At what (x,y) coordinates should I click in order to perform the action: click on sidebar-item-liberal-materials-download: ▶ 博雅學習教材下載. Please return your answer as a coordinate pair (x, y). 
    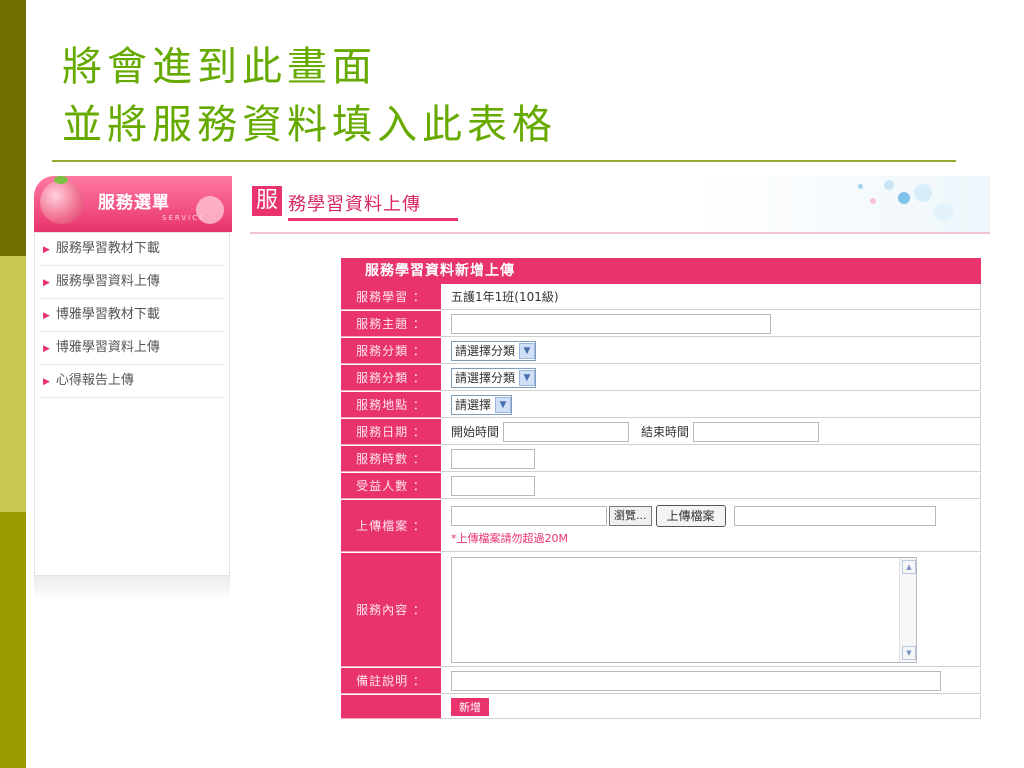
    Looking at the image, I should click on (132, 315).